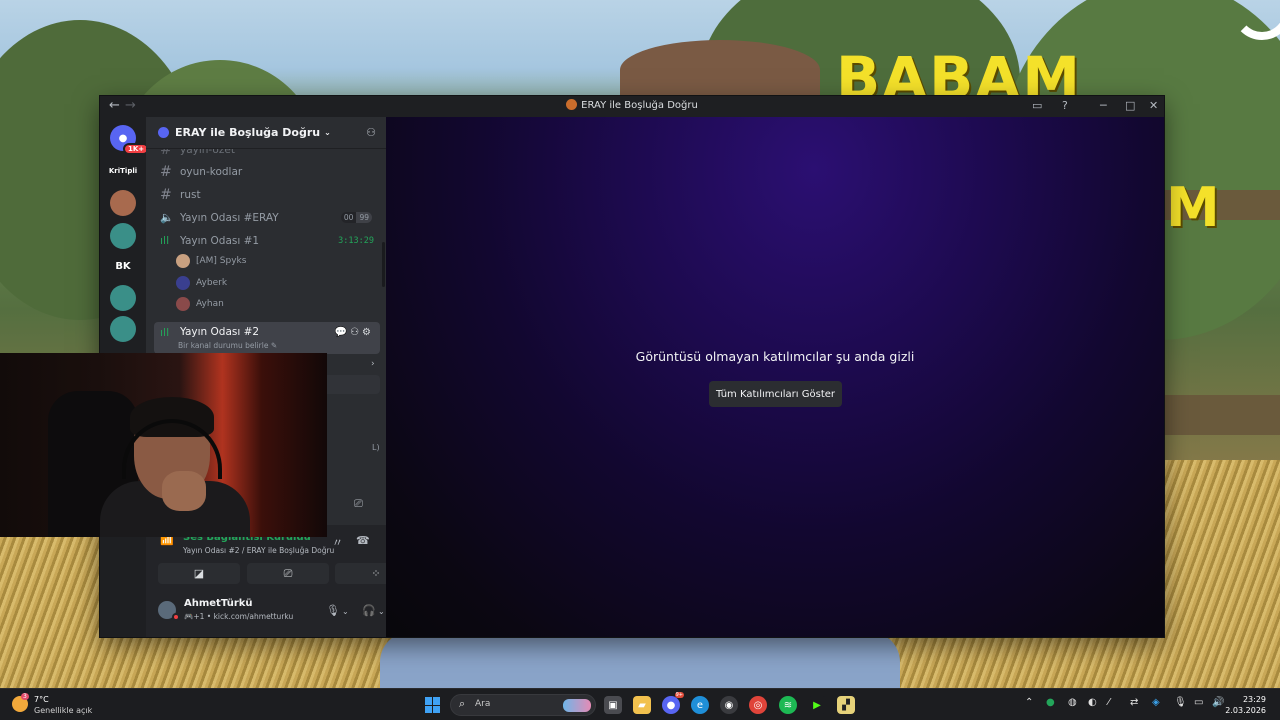 The image size is (1280, 720). What do you see at coordinates (1222, 415) in the screenshot?
I see `wooden-fence` at bounding box center [1222, 415].